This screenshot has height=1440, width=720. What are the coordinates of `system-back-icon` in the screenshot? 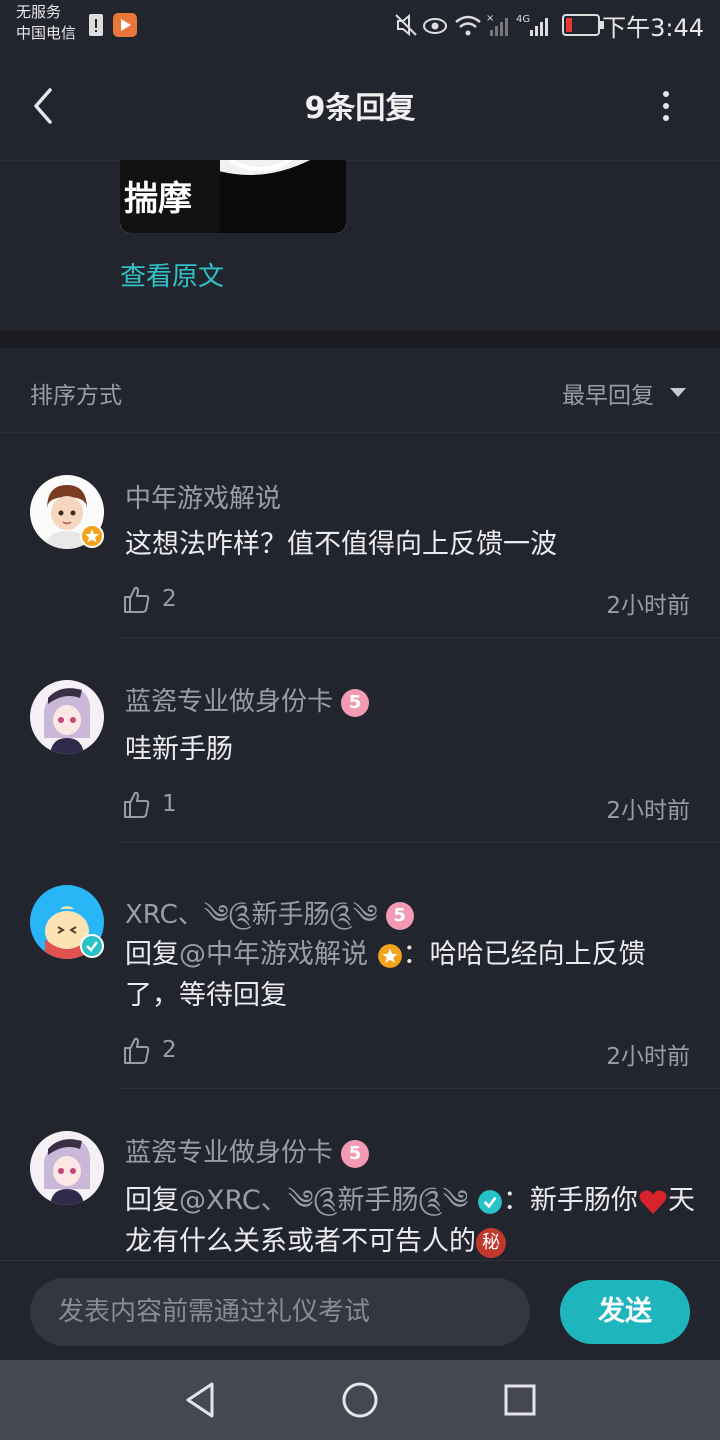 It's located at (200, 1400).